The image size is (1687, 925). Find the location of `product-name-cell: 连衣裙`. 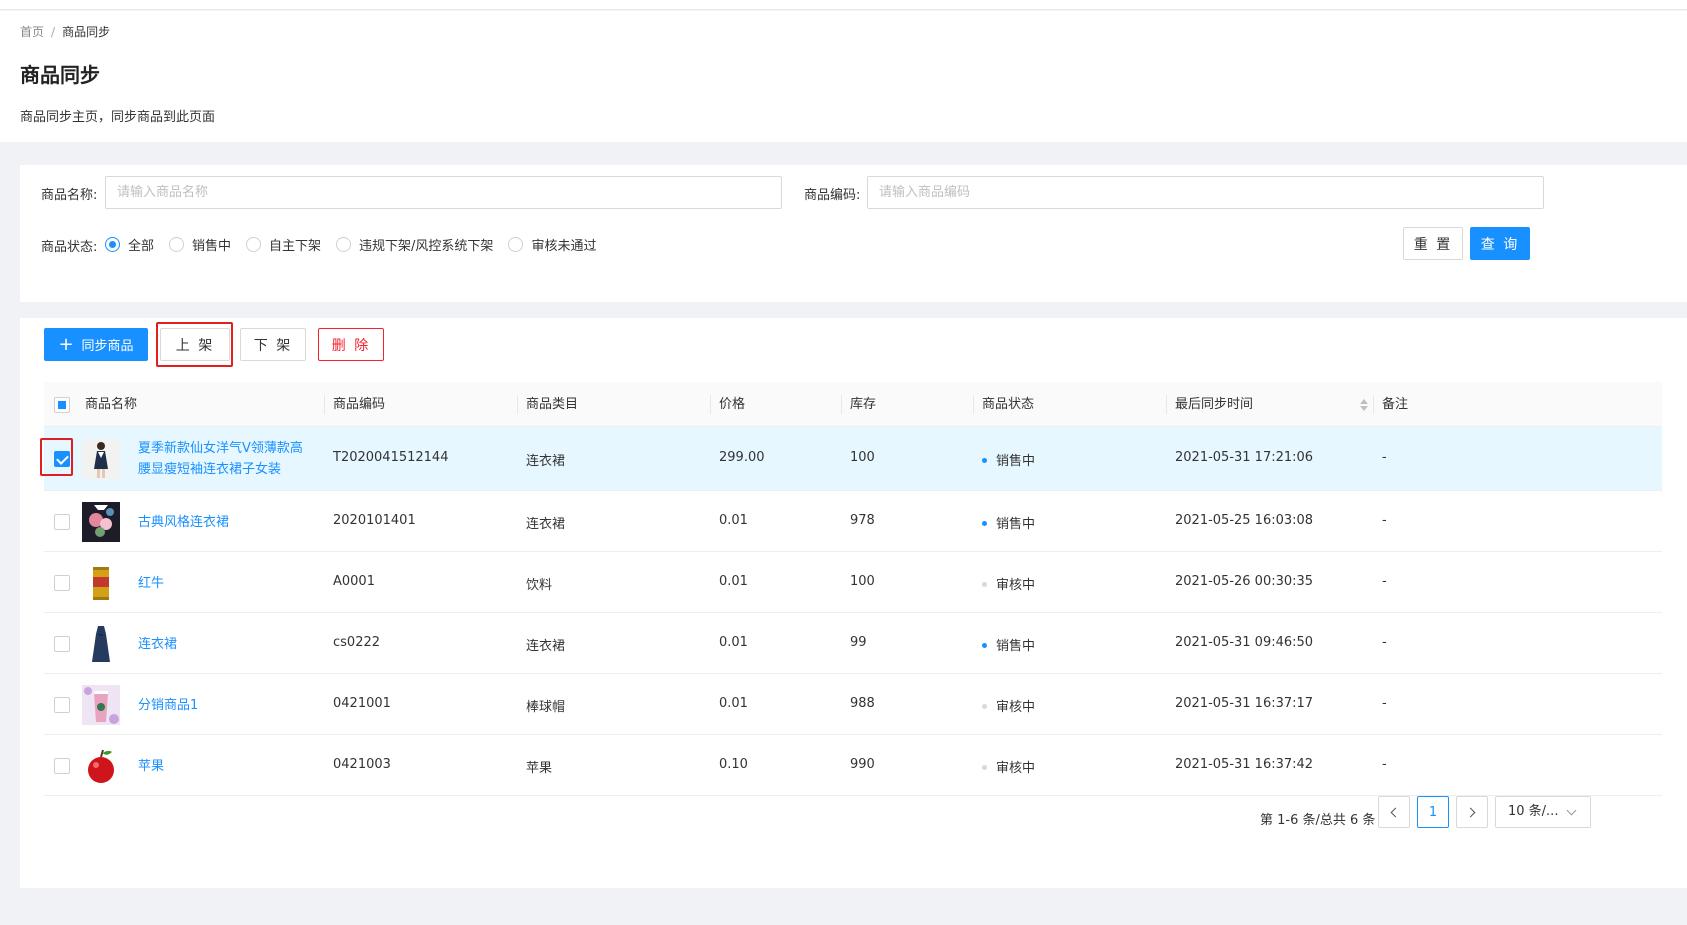

product-name-cell: 连衣裙 is located at coordinates (228, 644).